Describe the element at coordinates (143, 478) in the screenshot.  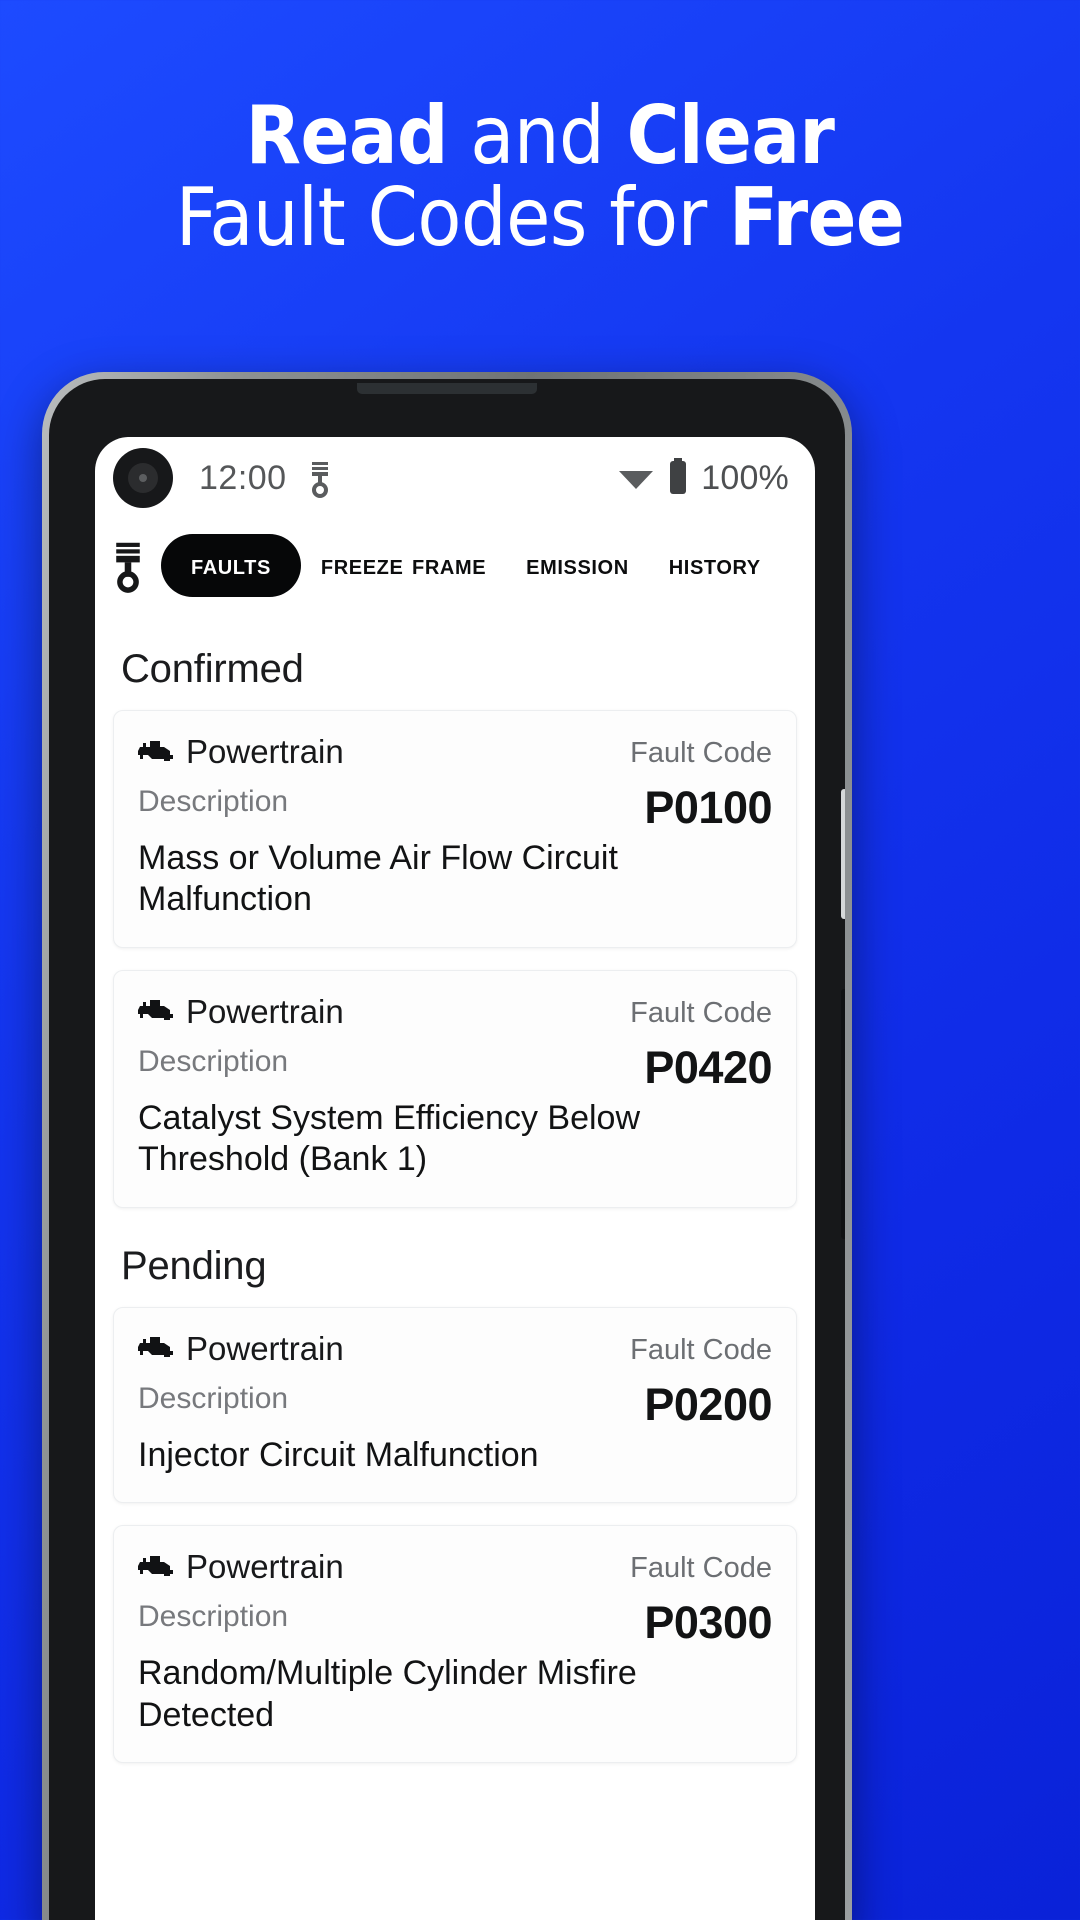
I see `front-camera-punch-hole` at that location.